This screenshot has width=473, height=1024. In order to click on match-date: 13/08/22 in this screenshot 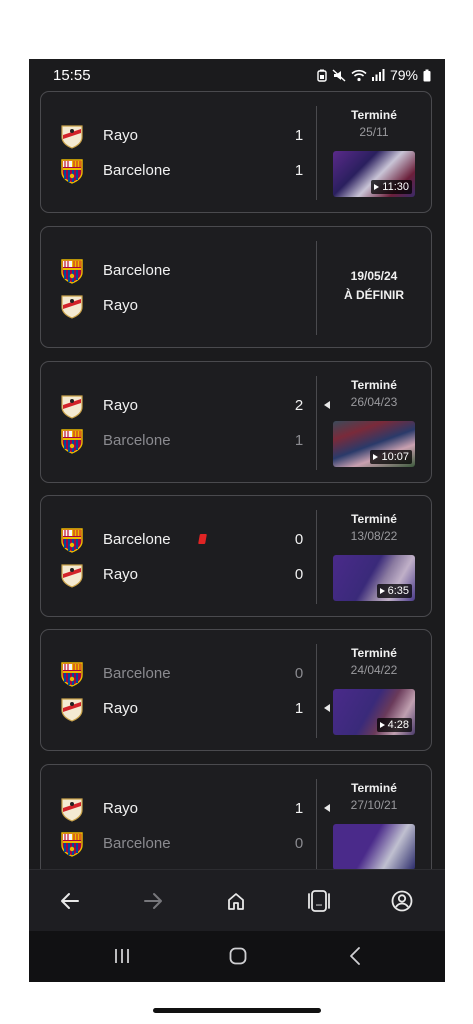, I will do `click(374, 536)`.